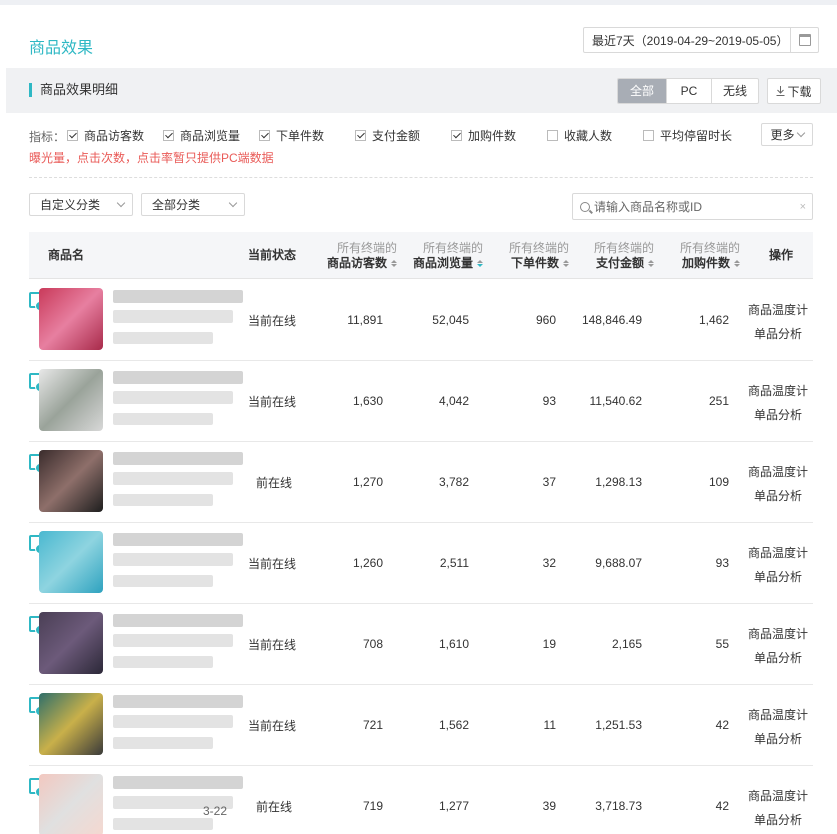 The width and height of the screenshot is (837, 834). What do you see at coordinates (549, 725) in the screenshot?
I see `orders-value: 11` at bounding box center [549, 725].